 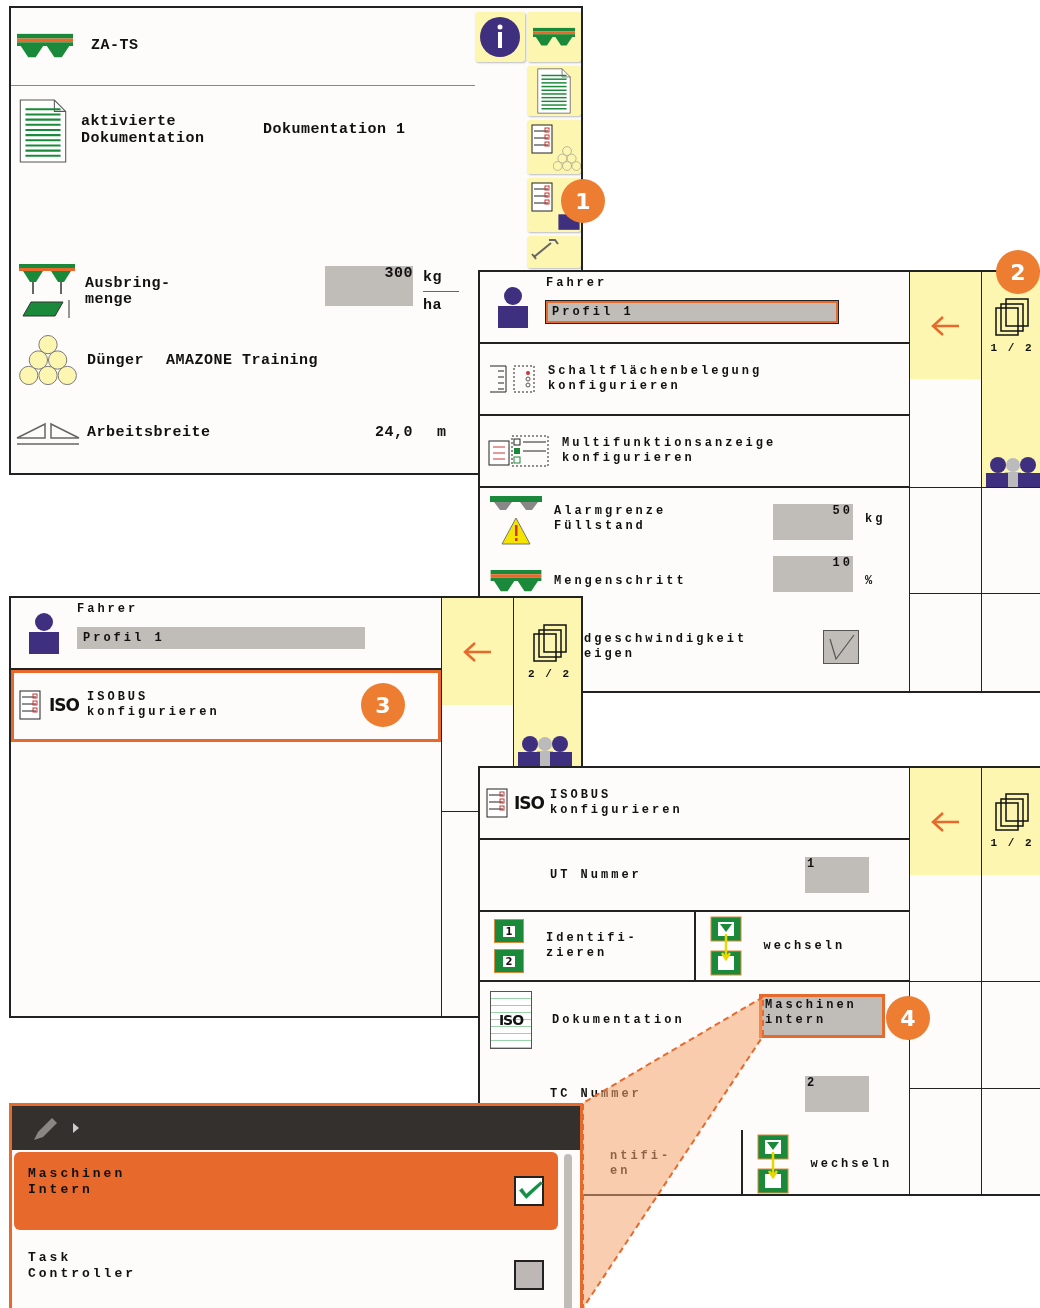 I want to click on unit-label: m, so click(x=442, y=433).